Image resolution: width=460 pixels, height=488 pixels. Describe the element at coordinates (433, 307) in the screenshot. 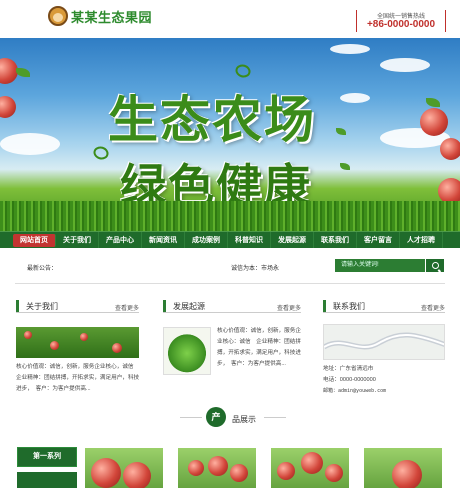

I see `contact-more-link: 查看更多` at that location.